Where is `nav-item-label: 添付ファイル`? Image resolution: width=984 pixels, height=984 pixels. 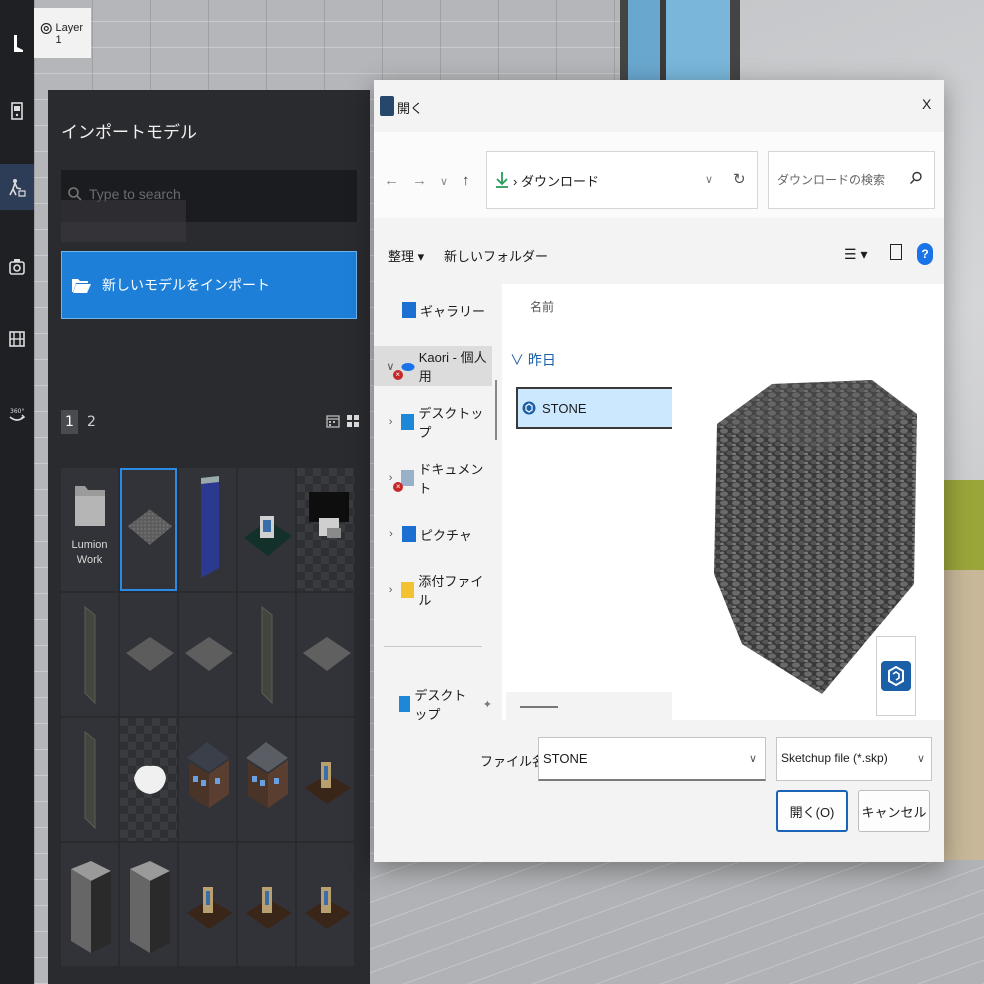
nav-item-label: 添付ファイル is located at coordinates (451, 591).